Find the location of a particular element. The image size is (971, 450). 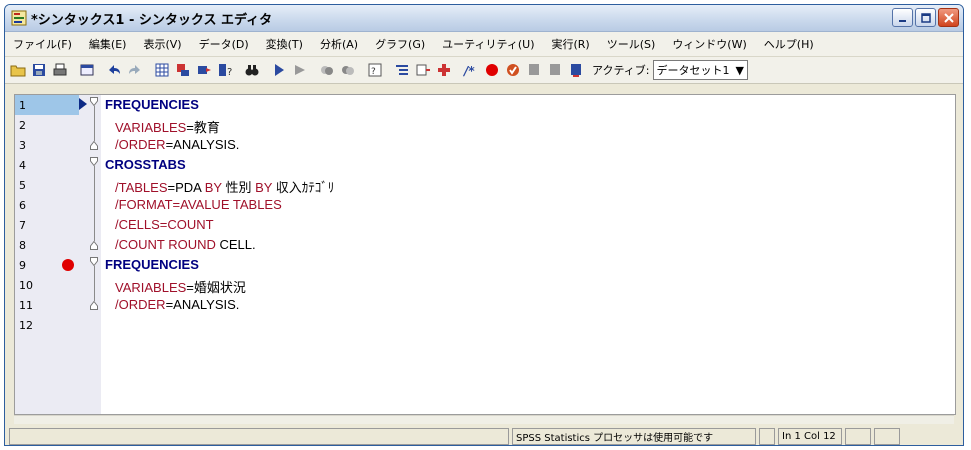

undo-button is located at coordinates (114, 70).